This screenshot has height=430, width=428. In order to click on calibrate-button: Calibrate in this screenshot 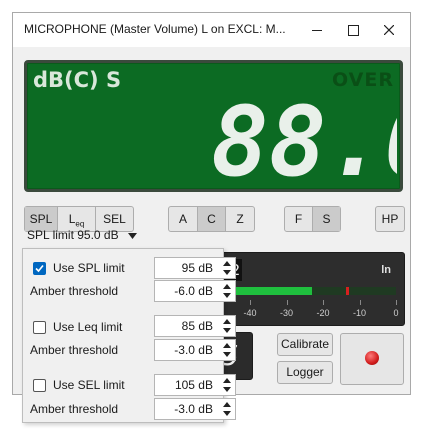, I will do `click(305, 344)`.